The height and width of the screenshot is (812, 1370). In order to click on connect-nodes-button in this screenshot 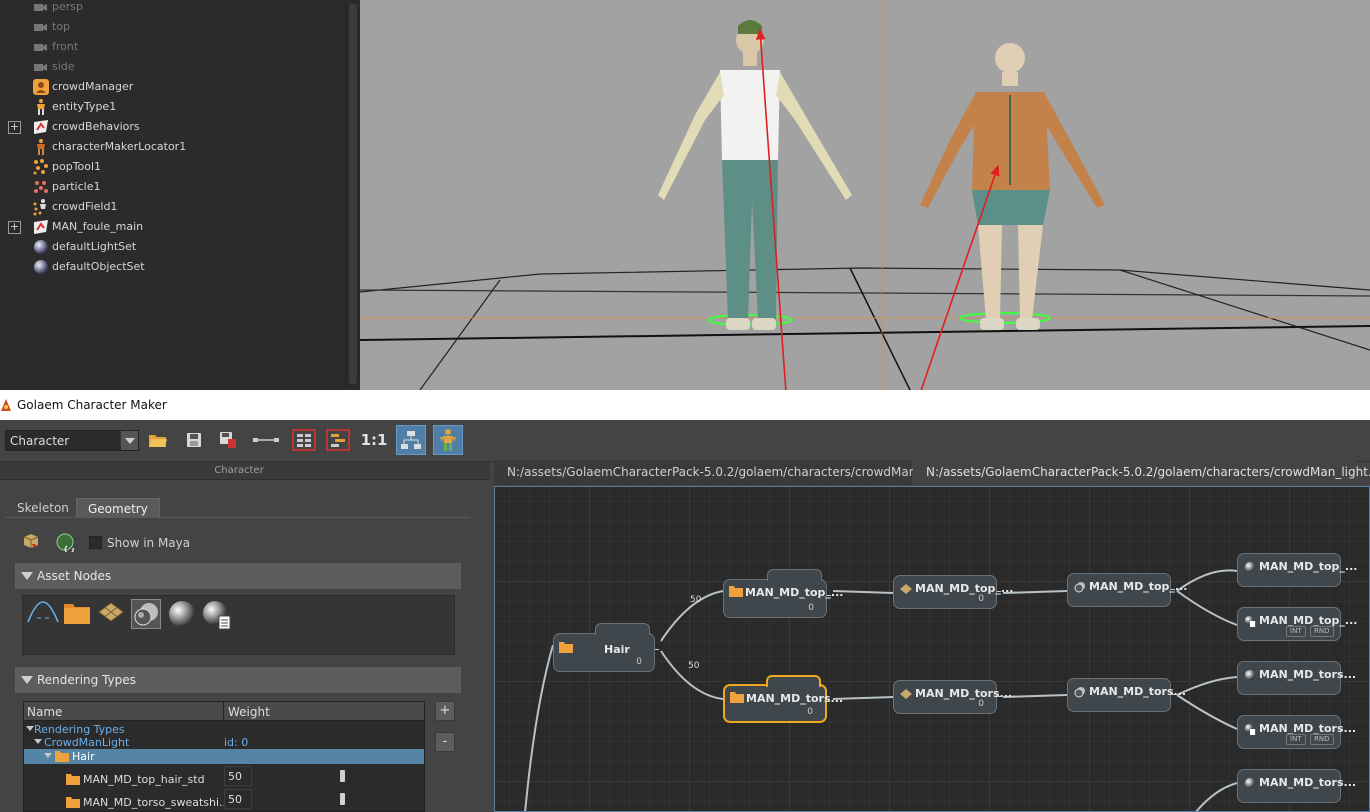, I will do `click(266, 440)`.